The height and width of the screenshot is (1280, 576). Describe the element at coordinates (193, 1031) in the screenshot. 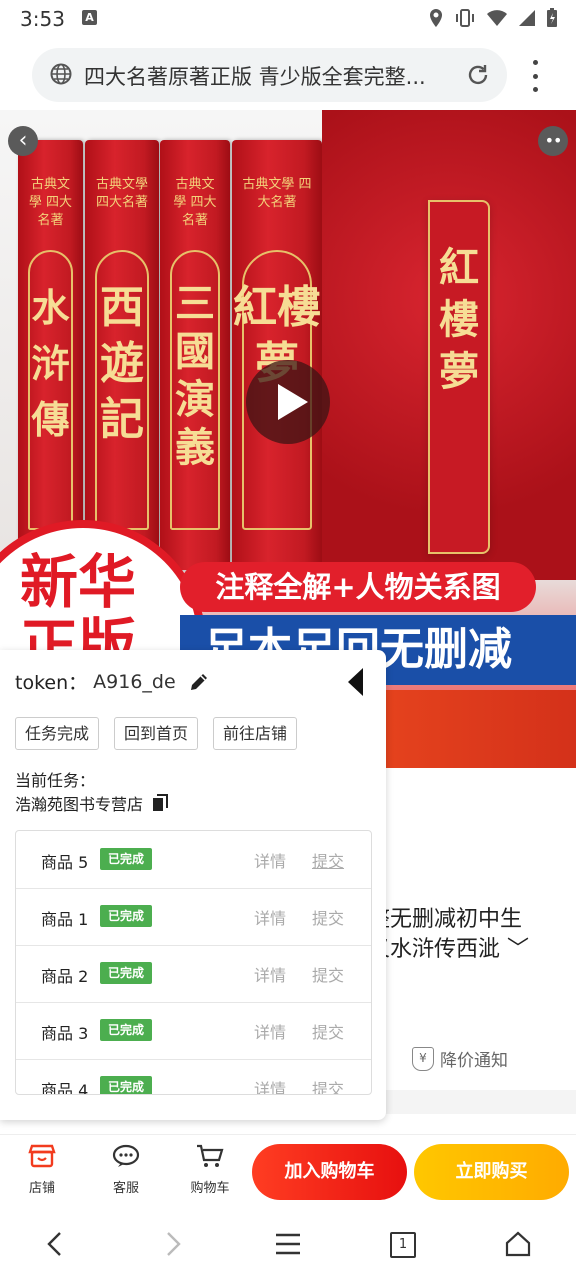

I see `table-row: 商品 3 已完成 详情 提交` at that location.